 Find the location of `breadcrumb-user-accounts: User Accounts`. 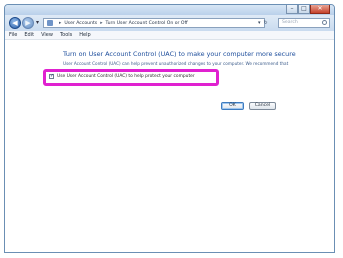

breadcrumb-user-accounts: User Accounts is located at coordinates (80, 23).